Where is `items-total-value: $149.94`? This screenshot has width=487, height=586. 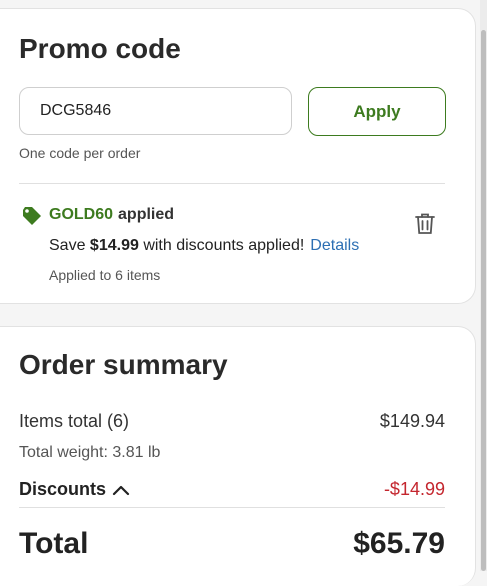 items-total-value: $149.94 is located at coordinates (412, 421).